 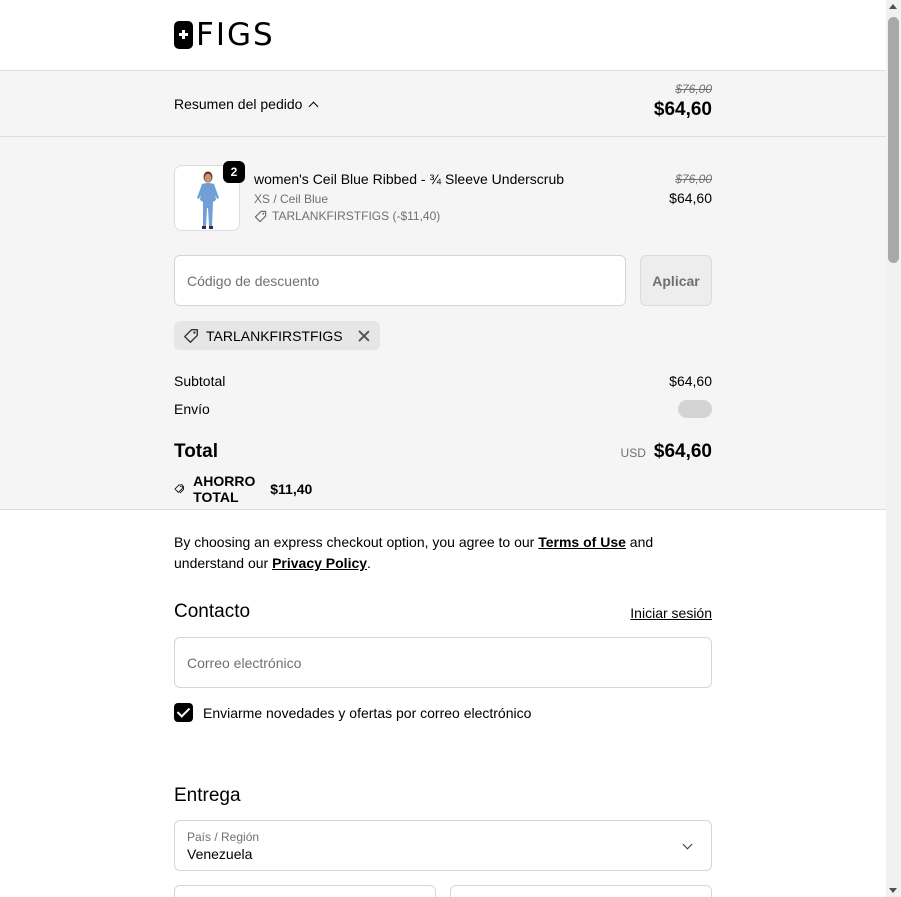 I want to click on total-amount: USD $64,60, so click(x=666, y=452).